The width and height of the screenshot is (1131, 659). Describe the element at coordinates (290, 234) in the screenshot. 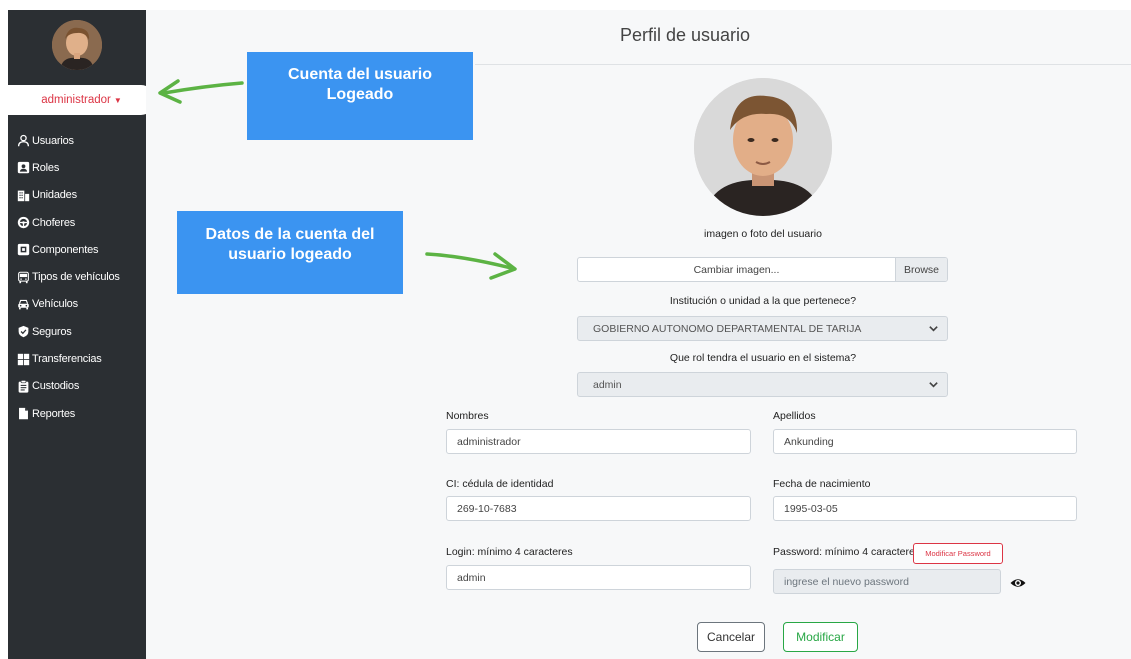

I see `annotation-line: Datos de la cuenta del` at that location.